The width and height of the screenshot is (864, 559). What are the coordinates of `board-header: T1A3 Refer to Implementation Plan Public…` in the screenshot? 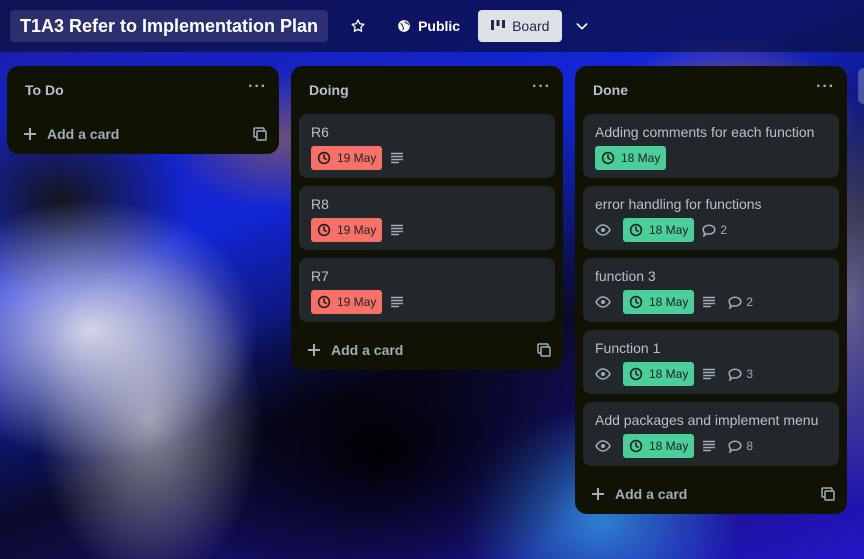 It's located at (432, 26).